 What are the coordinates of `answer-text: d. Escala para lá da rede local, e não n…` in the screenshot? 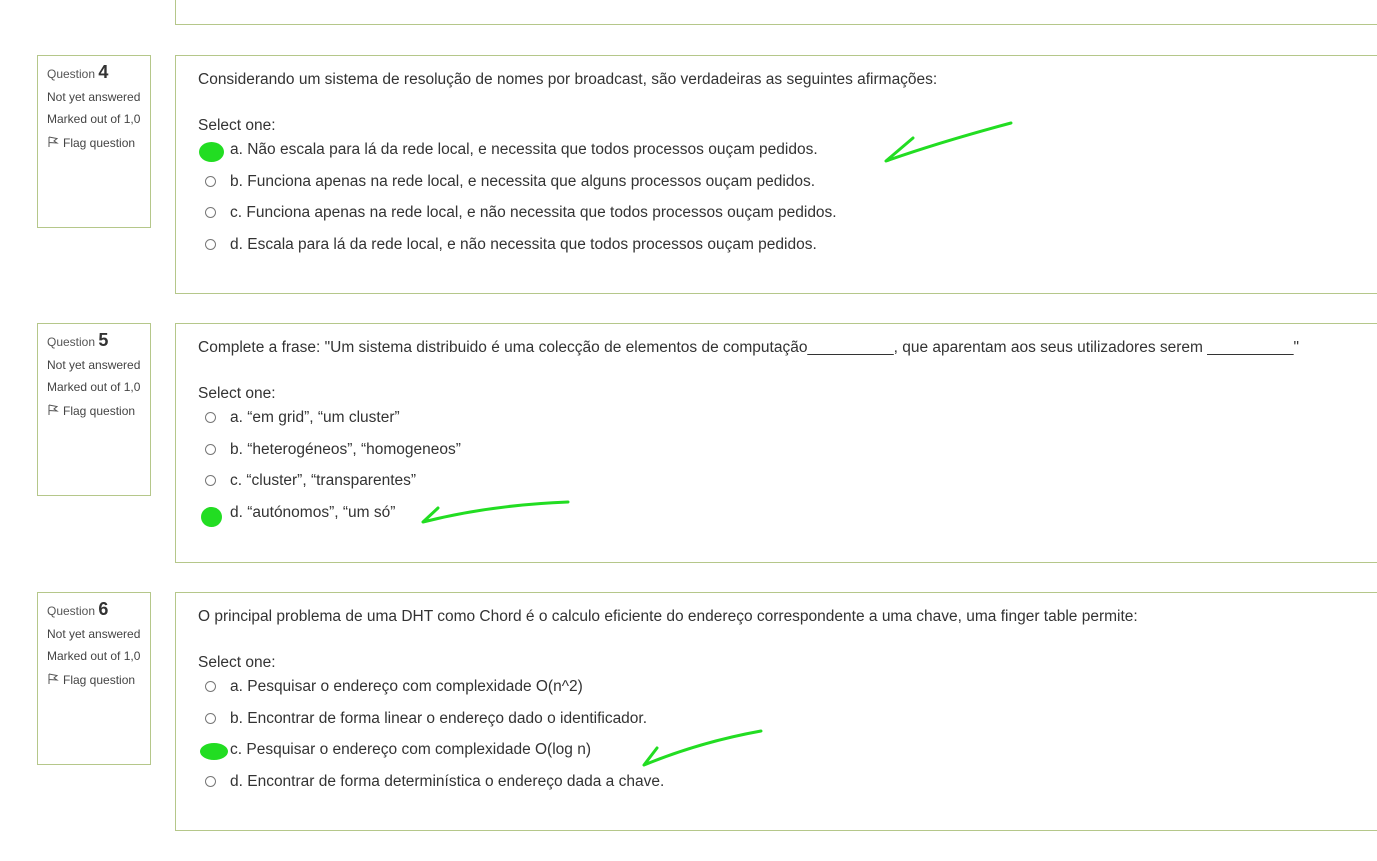 It's located at (523, 244).